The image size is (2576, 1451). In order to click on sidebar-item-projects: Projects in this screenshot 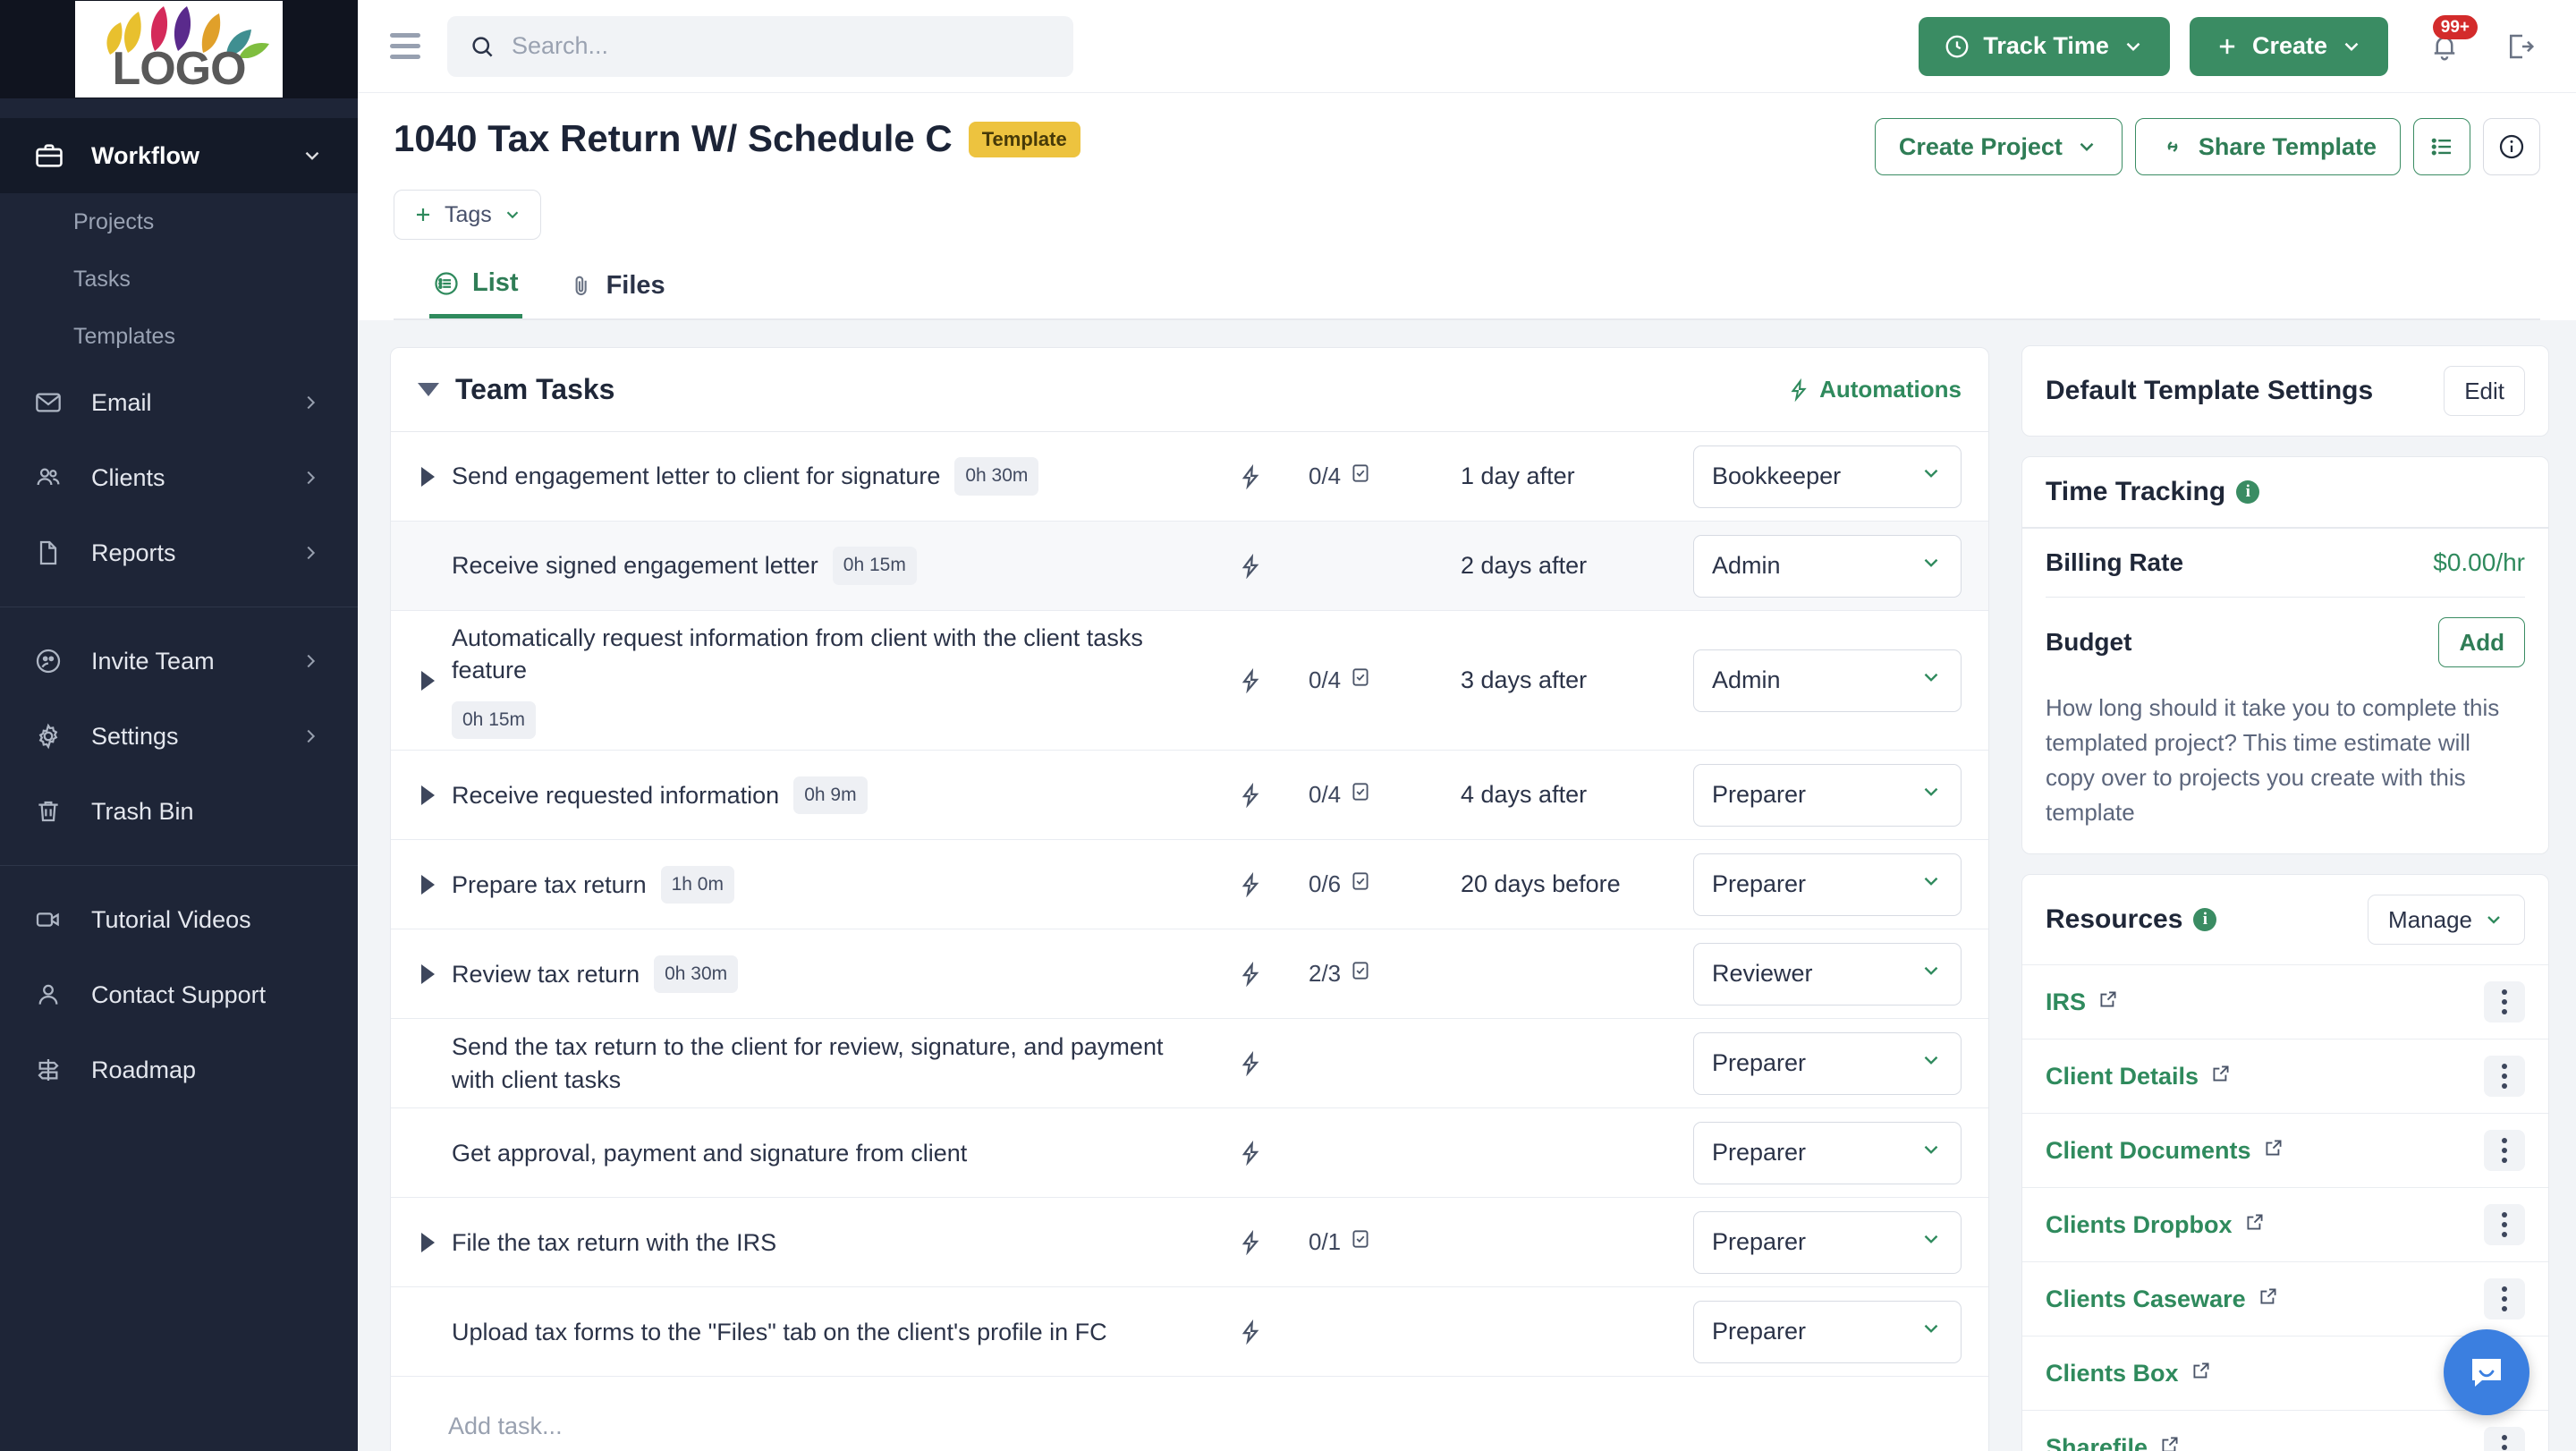, I will do `click(179, 221)`.